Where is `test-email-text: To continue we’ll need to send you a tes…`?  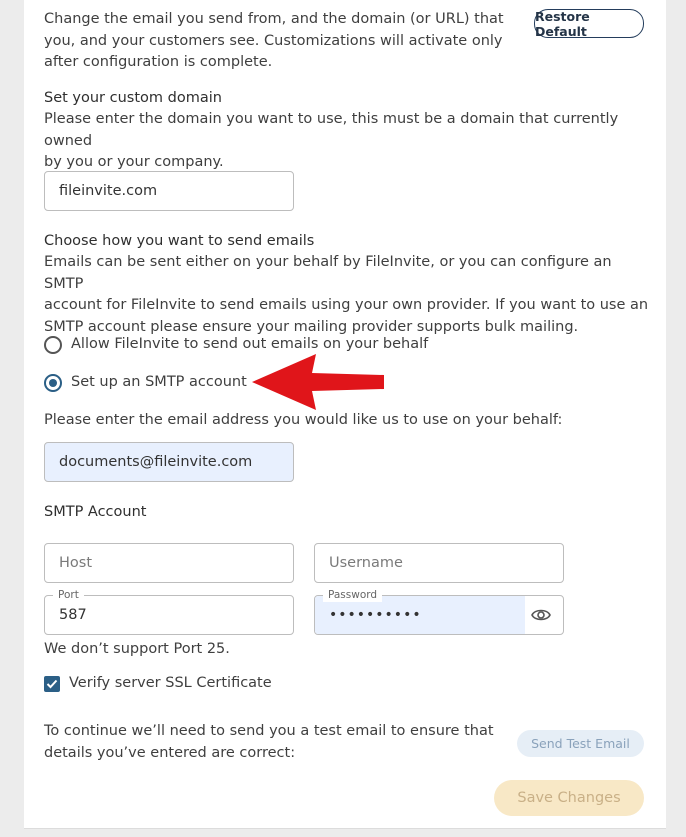 test-email-text: To continue we’ll need to send you a tes… is located at coordinates (269, 742).